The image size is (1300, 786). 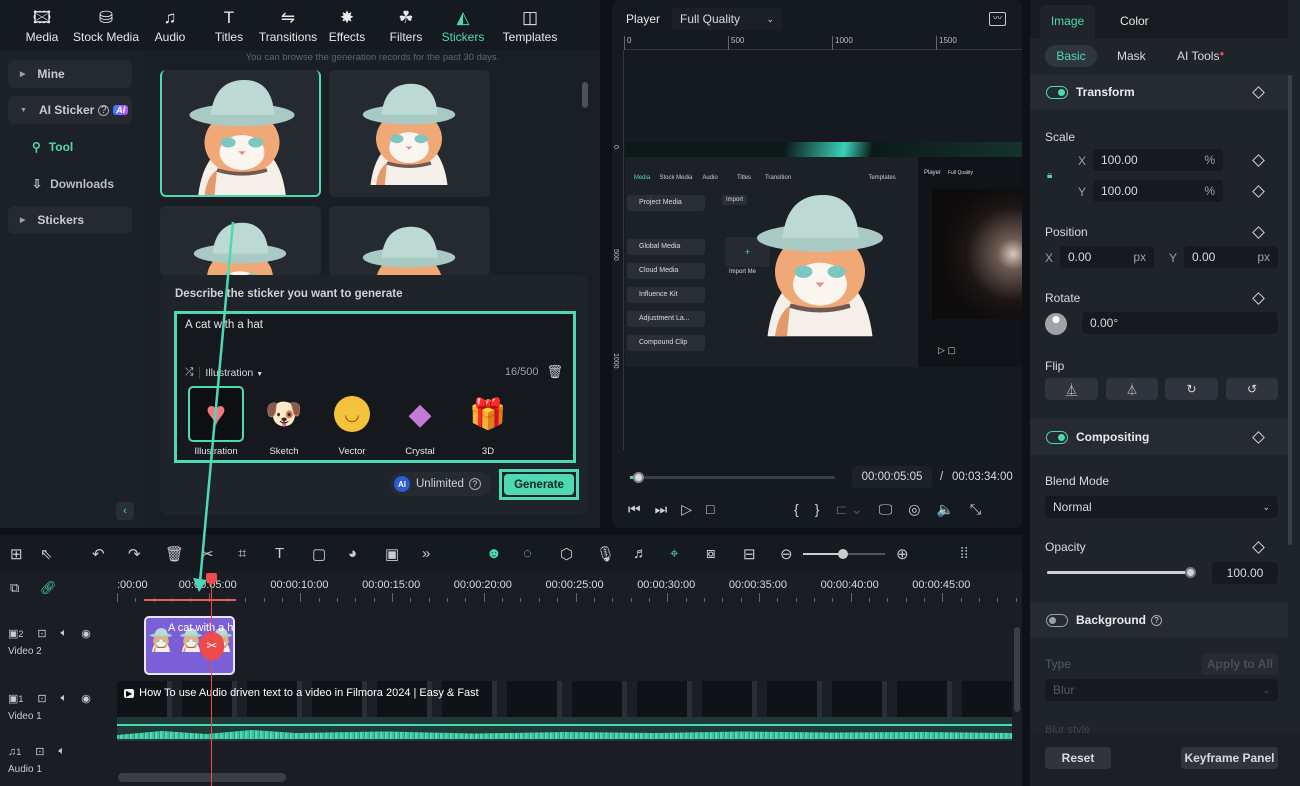 I want to click on tab-templates: ◫ Templates, so click(x=530, y=25).